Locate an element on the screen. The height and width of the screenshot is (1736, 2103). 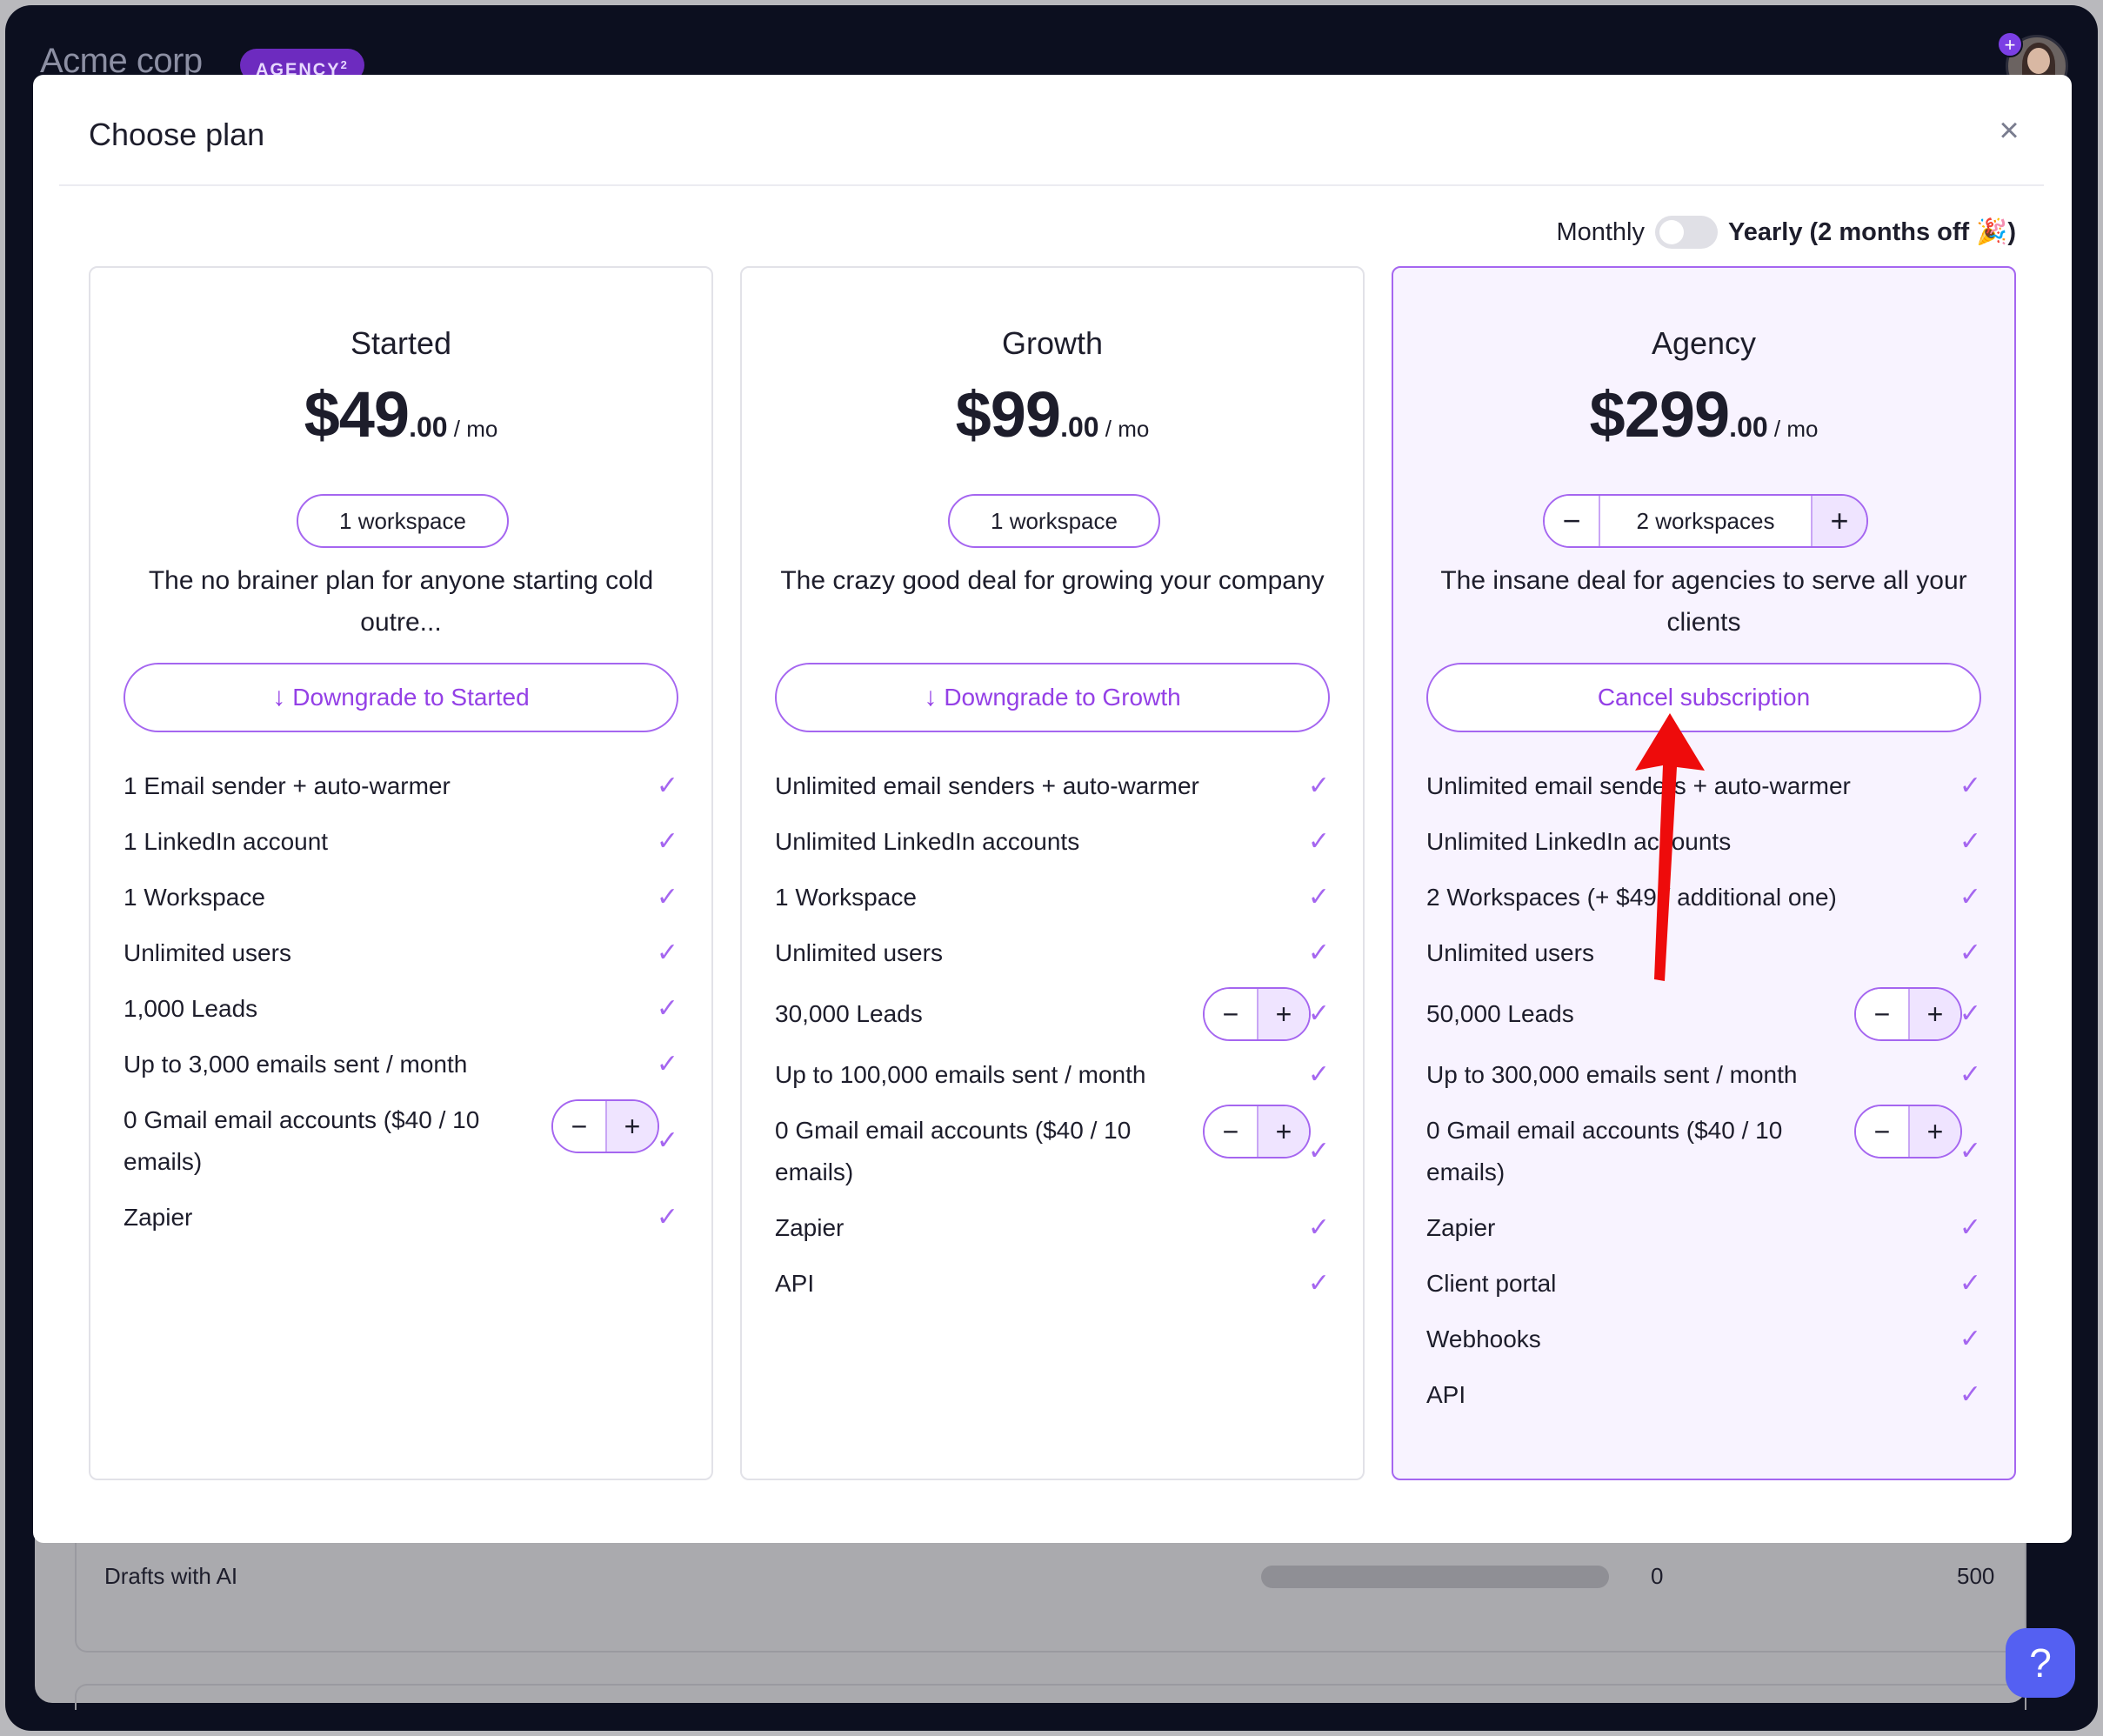
plan-price: $99.00 / mo is located at coordinates (1053, 414).